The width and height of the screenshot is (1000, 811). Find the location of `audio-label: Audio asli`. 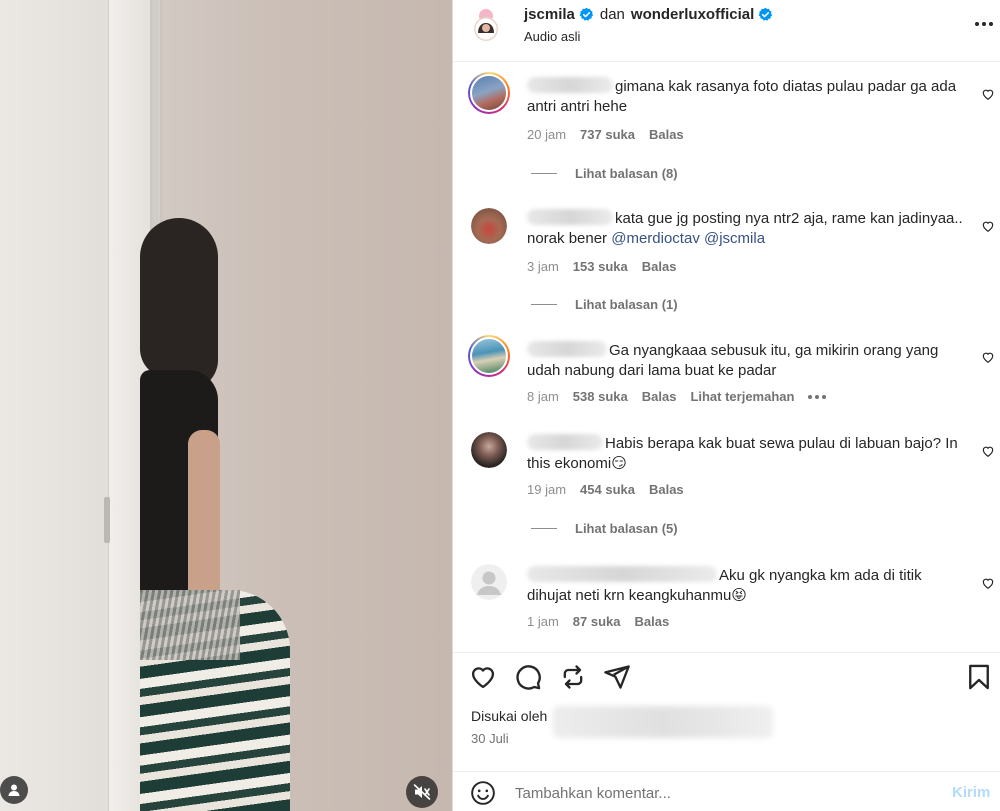

audio-label: Audio asli is located at coordinates (552, 36).